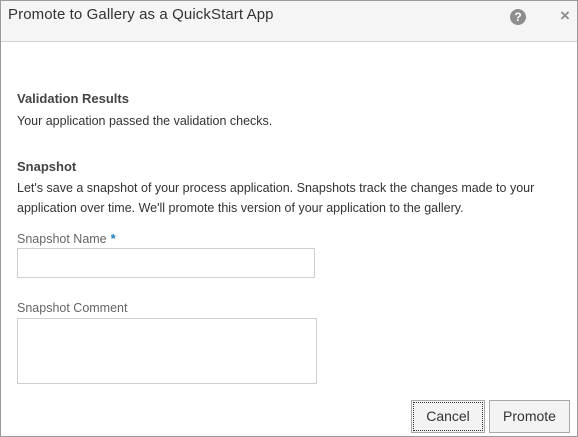 This screenshot has height=437, width=578. Describe the element at coordinates (529, 416) in the screenshot. I see `promote-button: Promote` at that location.